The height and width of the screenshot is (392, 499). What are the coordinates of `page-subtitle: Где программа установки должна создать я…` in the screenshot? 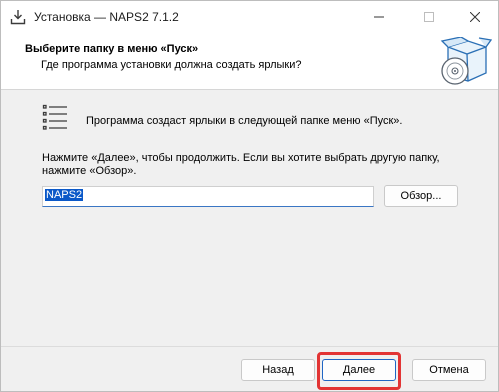 It's located at (171, 65).